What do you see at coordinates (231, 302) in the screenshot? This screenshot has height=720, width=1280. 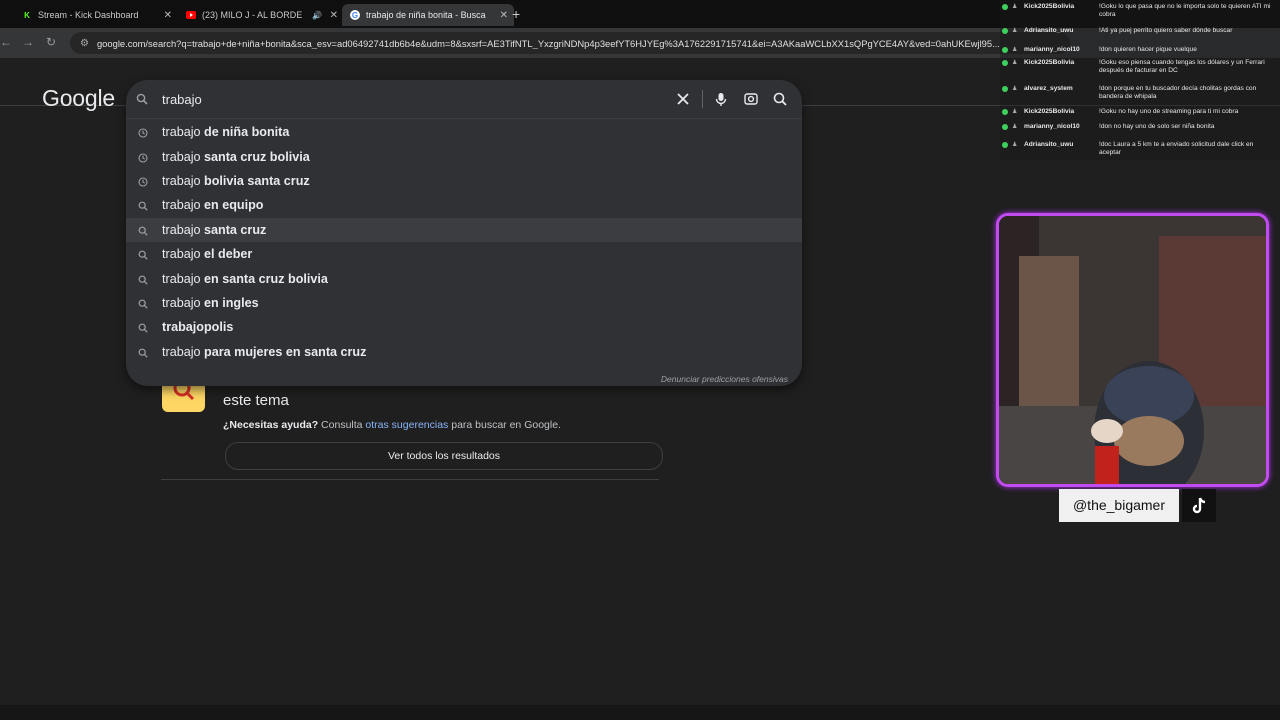 I see `suggestion-completion: en ingles` at bounding box center [231, 302].